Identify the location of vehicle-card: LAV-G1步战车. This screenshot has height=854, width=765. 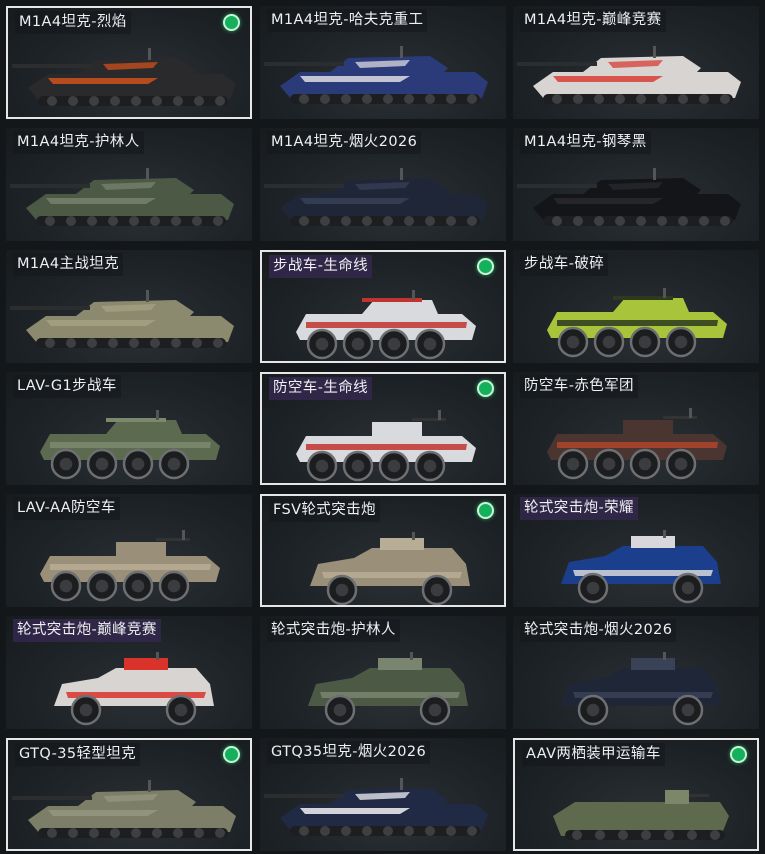
(129, 428).